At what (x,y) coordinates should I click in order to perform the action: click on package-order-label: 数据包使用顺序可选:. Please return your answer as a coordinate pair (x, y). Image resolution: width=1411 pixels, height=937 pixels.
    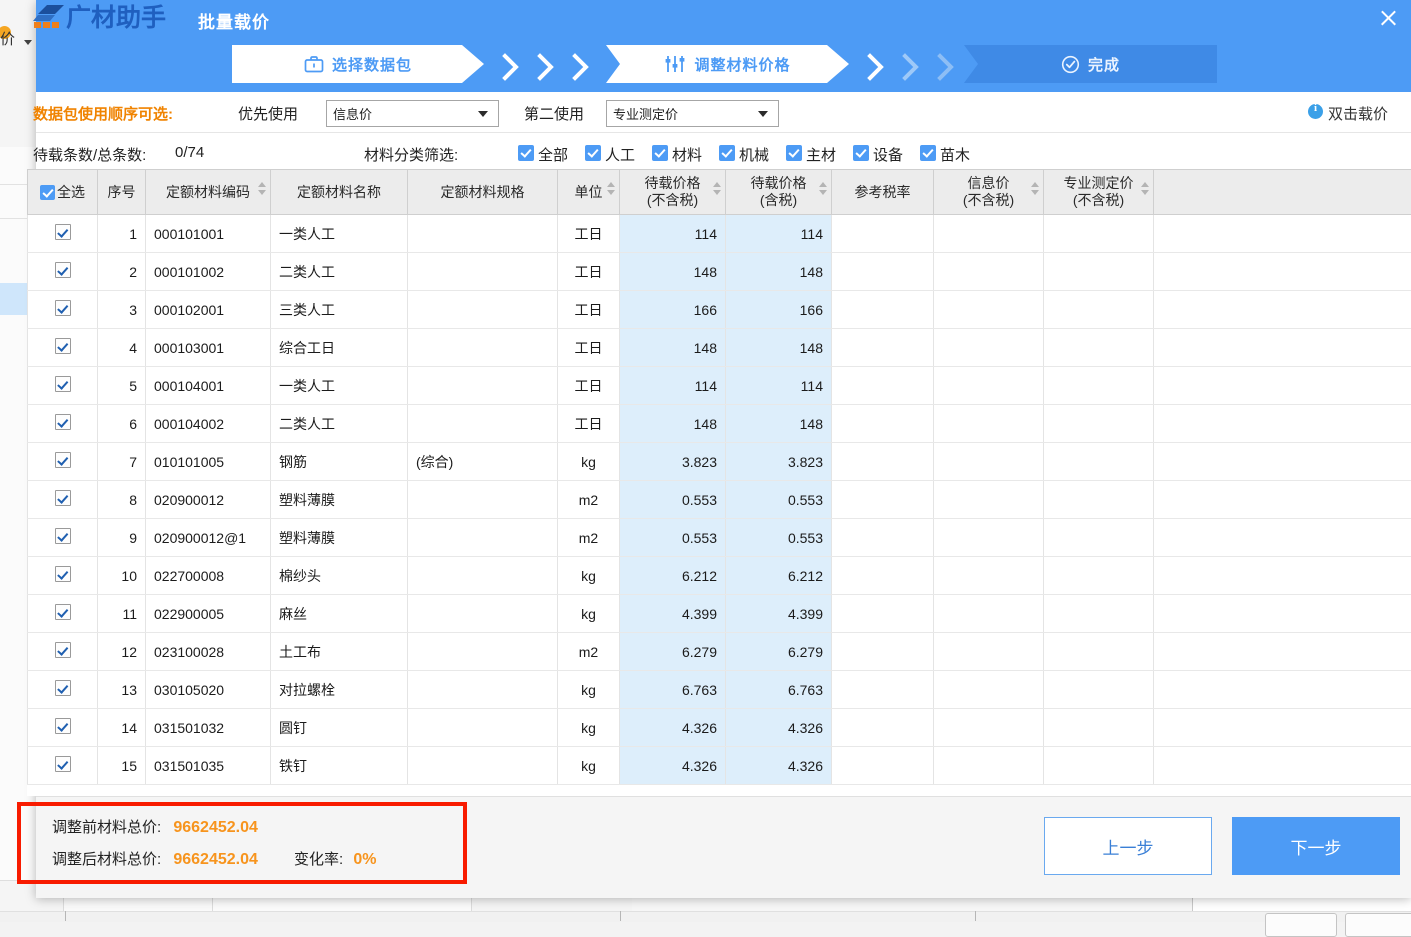
    Looking at the image, I should click on (103, 113).